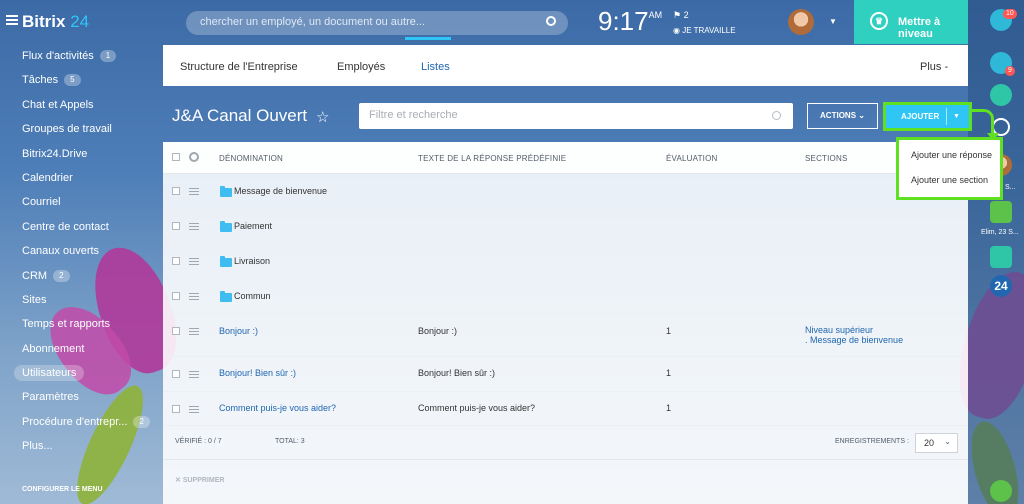 This screenshot has height=504, width=1024. What do you see at coordinates (949, 180) in the screenshot?
I see `menu-item-add-section: Ajouter une section` at bounding box center [949, 180].